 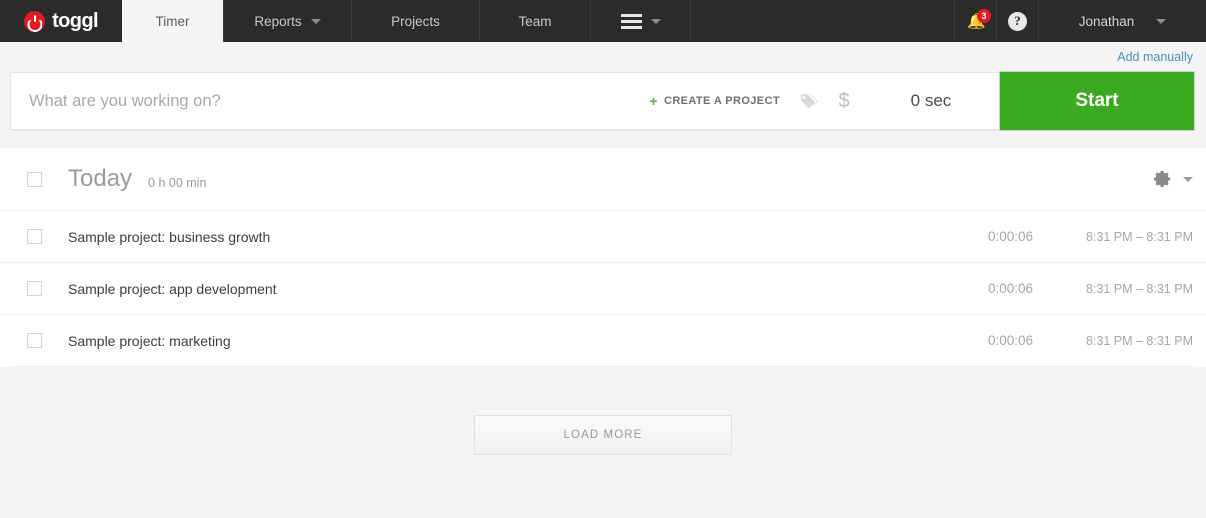 I want to click on create-project-button: + CREATE A PROJECT, so click(x=714, y=101).